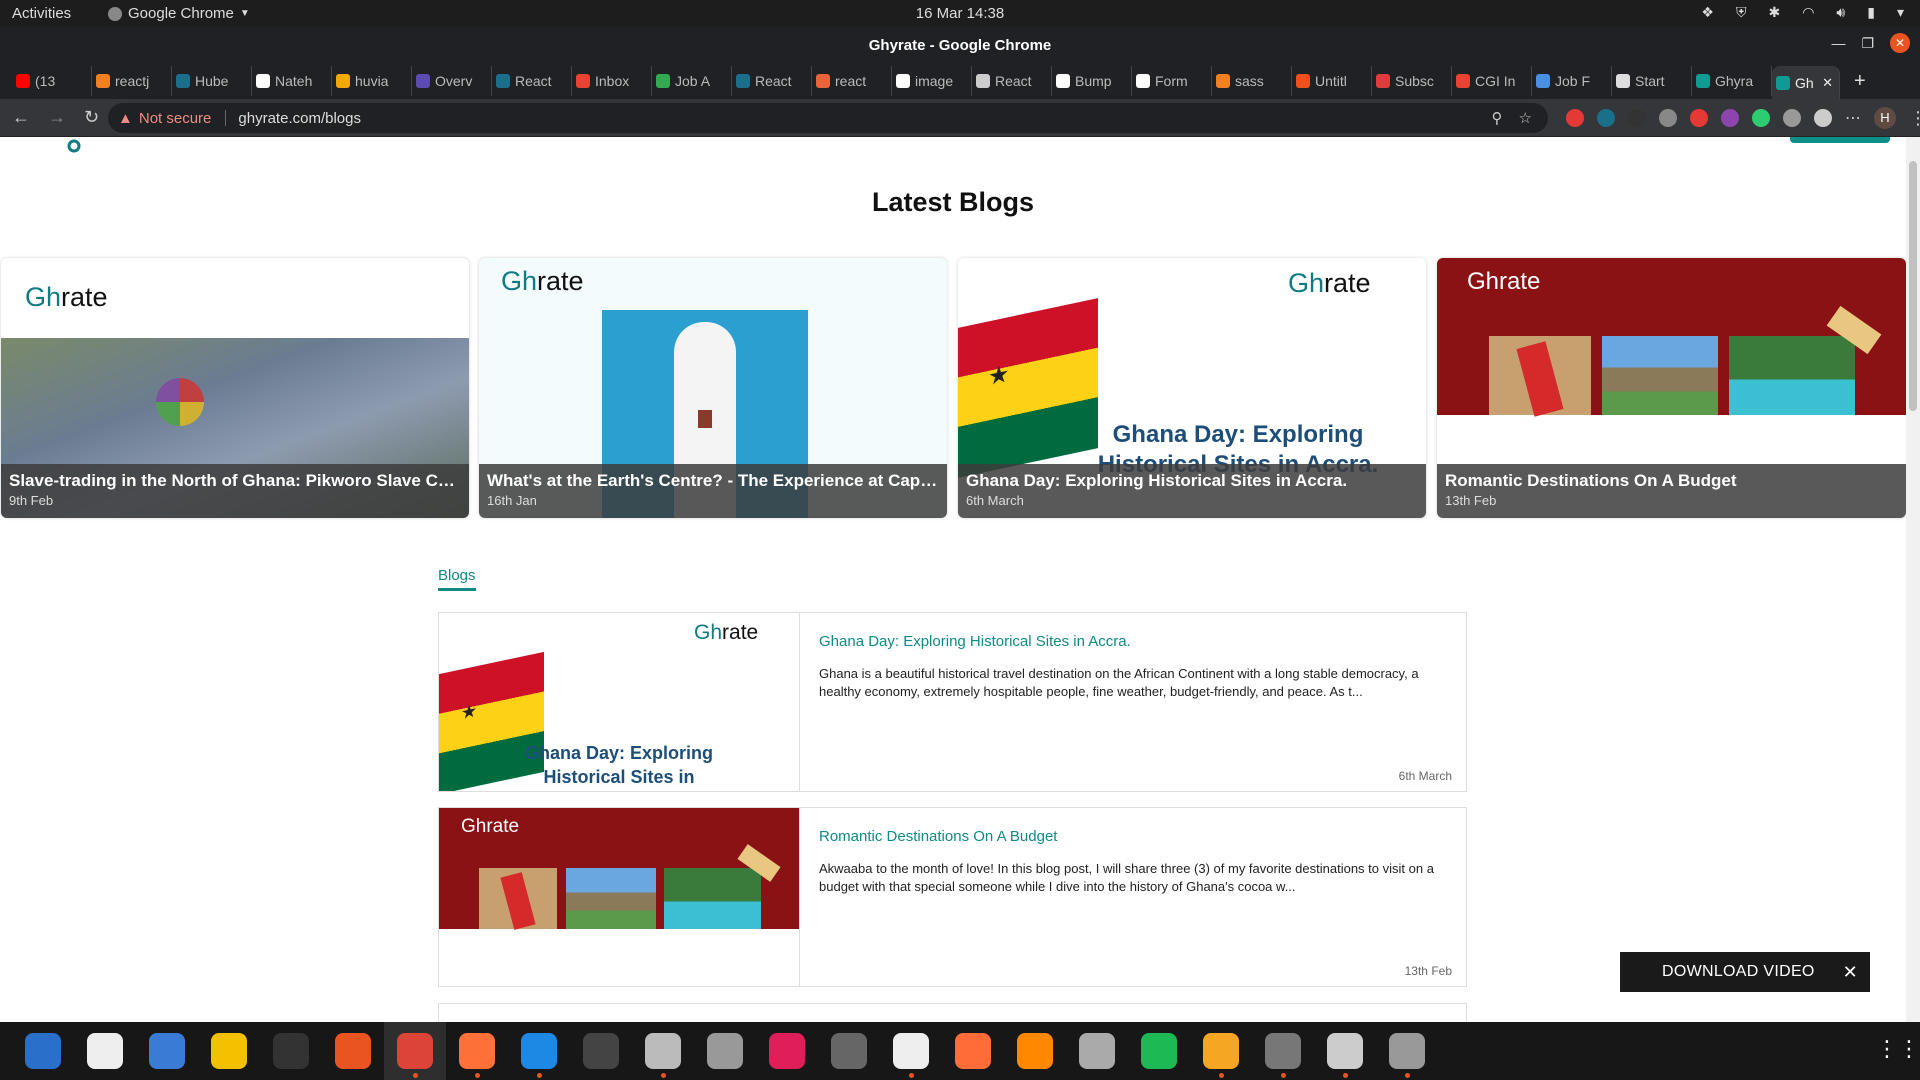 The width and height of the screenshot is (1920, 1080). Describe the element at coordinates (1840, 12) in the screenshot. I see `volume-icon: 🔊︎` at that location.